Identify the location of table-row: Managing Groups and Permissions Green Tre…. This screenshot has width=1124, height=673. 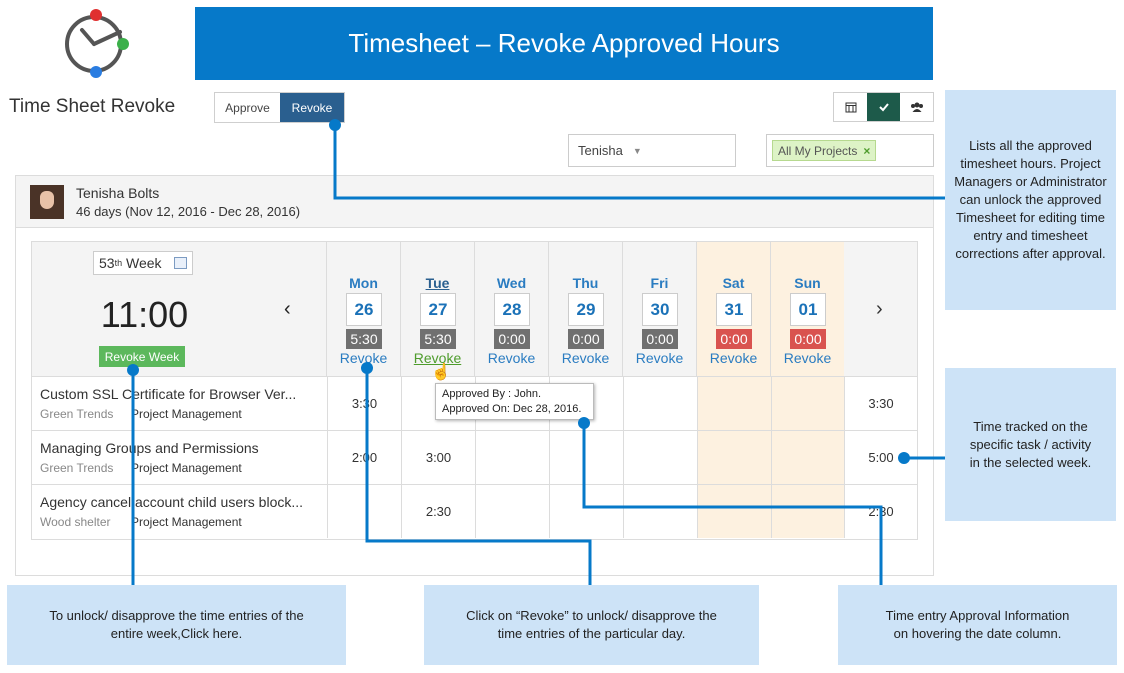
(474, 458).